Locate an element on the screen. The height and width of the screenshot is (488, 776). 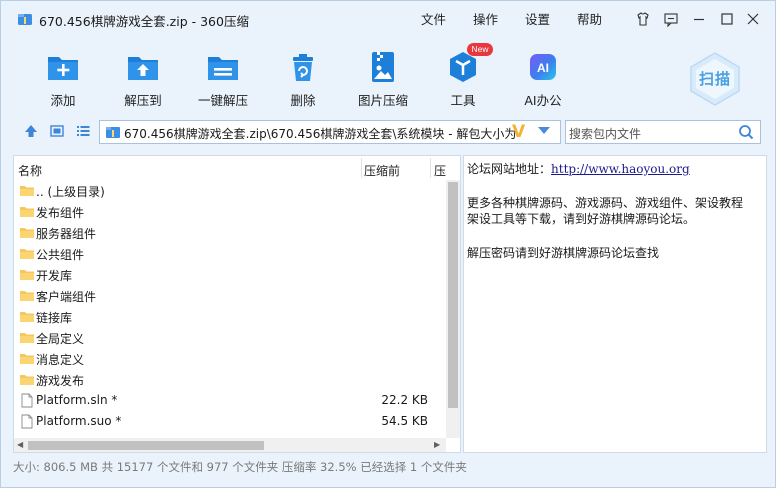
file-row: Platform.suo * 54.5 KB is located at coordinates (231, 421).